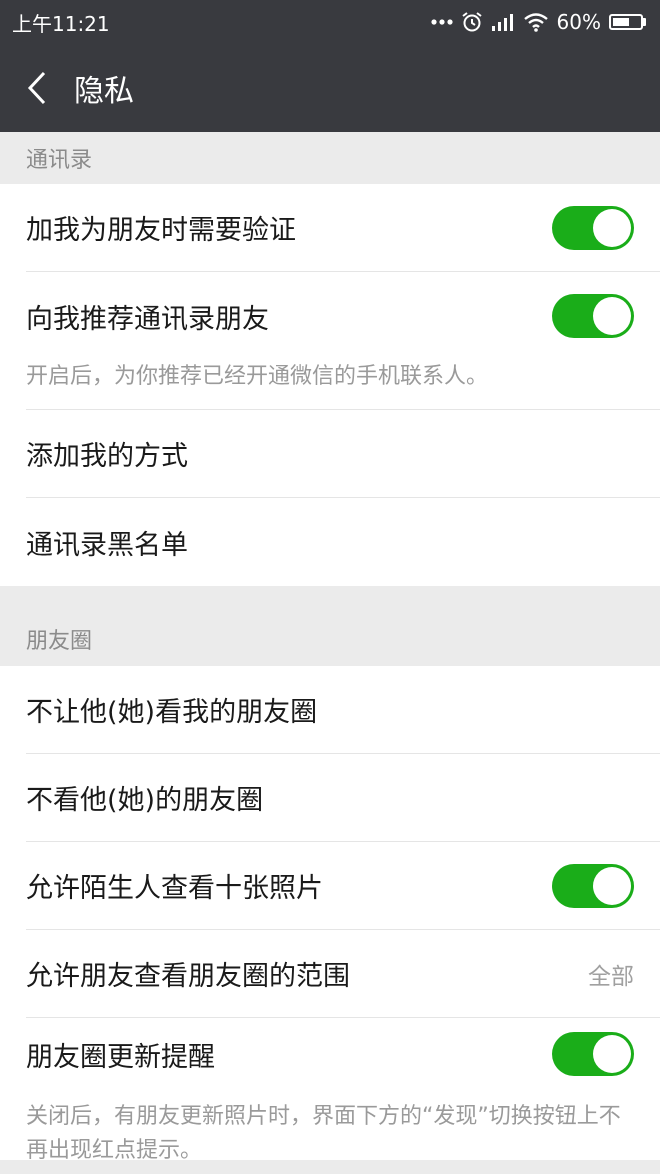 This screenshot has height=1174, width=660. Describe the element at coordinates (188, 976) in the screenshot. I see `row-label: 允许朋友查看朋友圈的范围` at that location.